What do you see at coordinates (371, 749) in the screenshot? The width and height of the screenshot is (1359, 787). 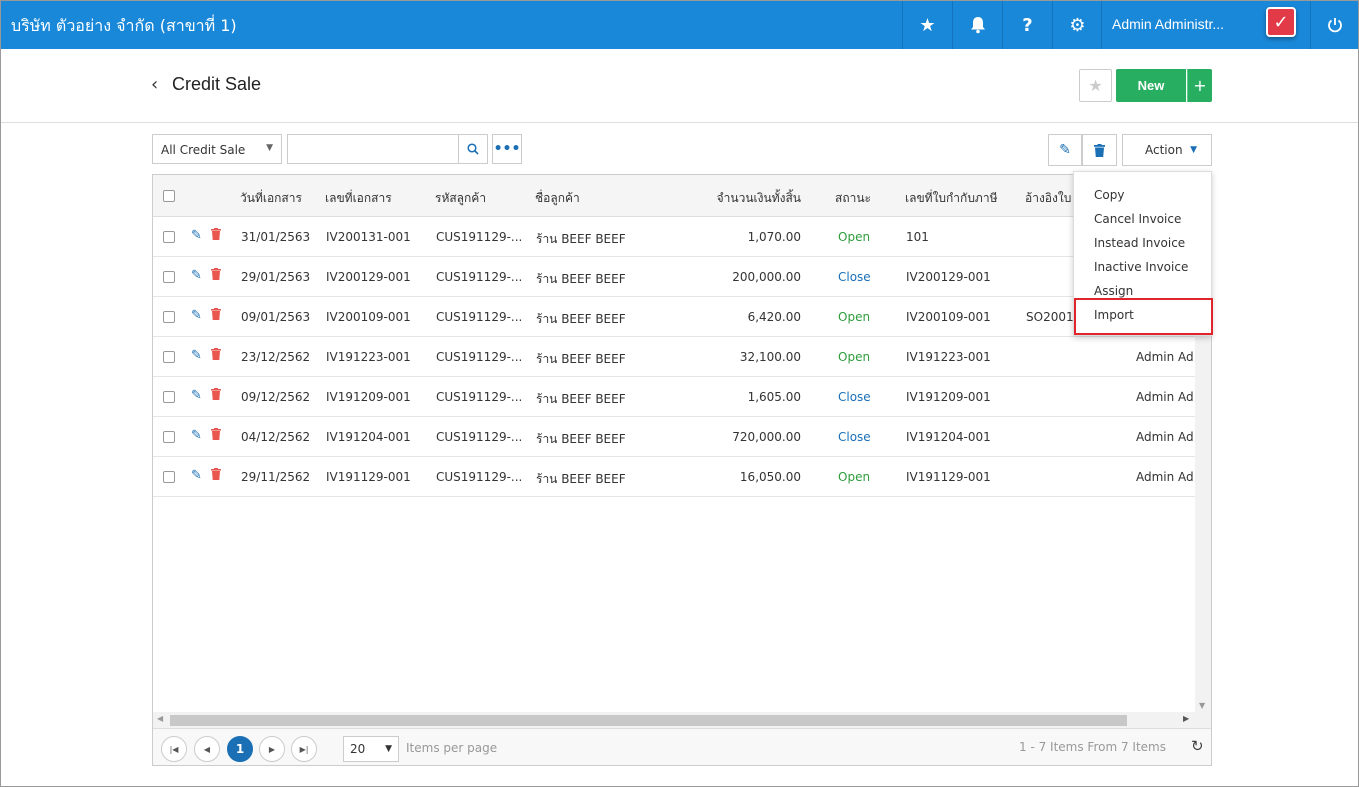 I see `items-per-page-select: 20 ▼` at bounding box center [371, 749].